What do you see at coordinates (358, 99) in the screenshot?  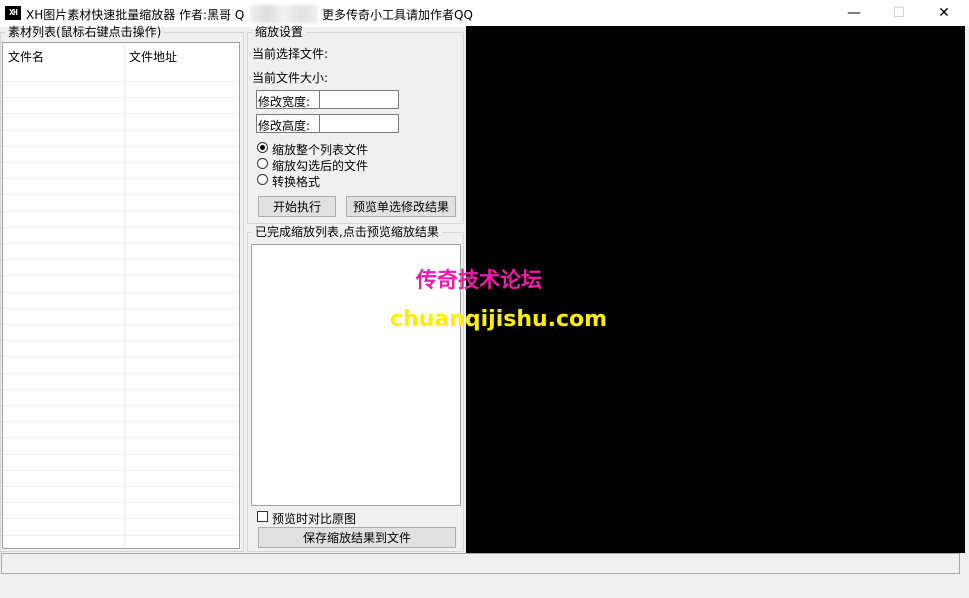 I see `width-input` at bounding box center [358, 99].